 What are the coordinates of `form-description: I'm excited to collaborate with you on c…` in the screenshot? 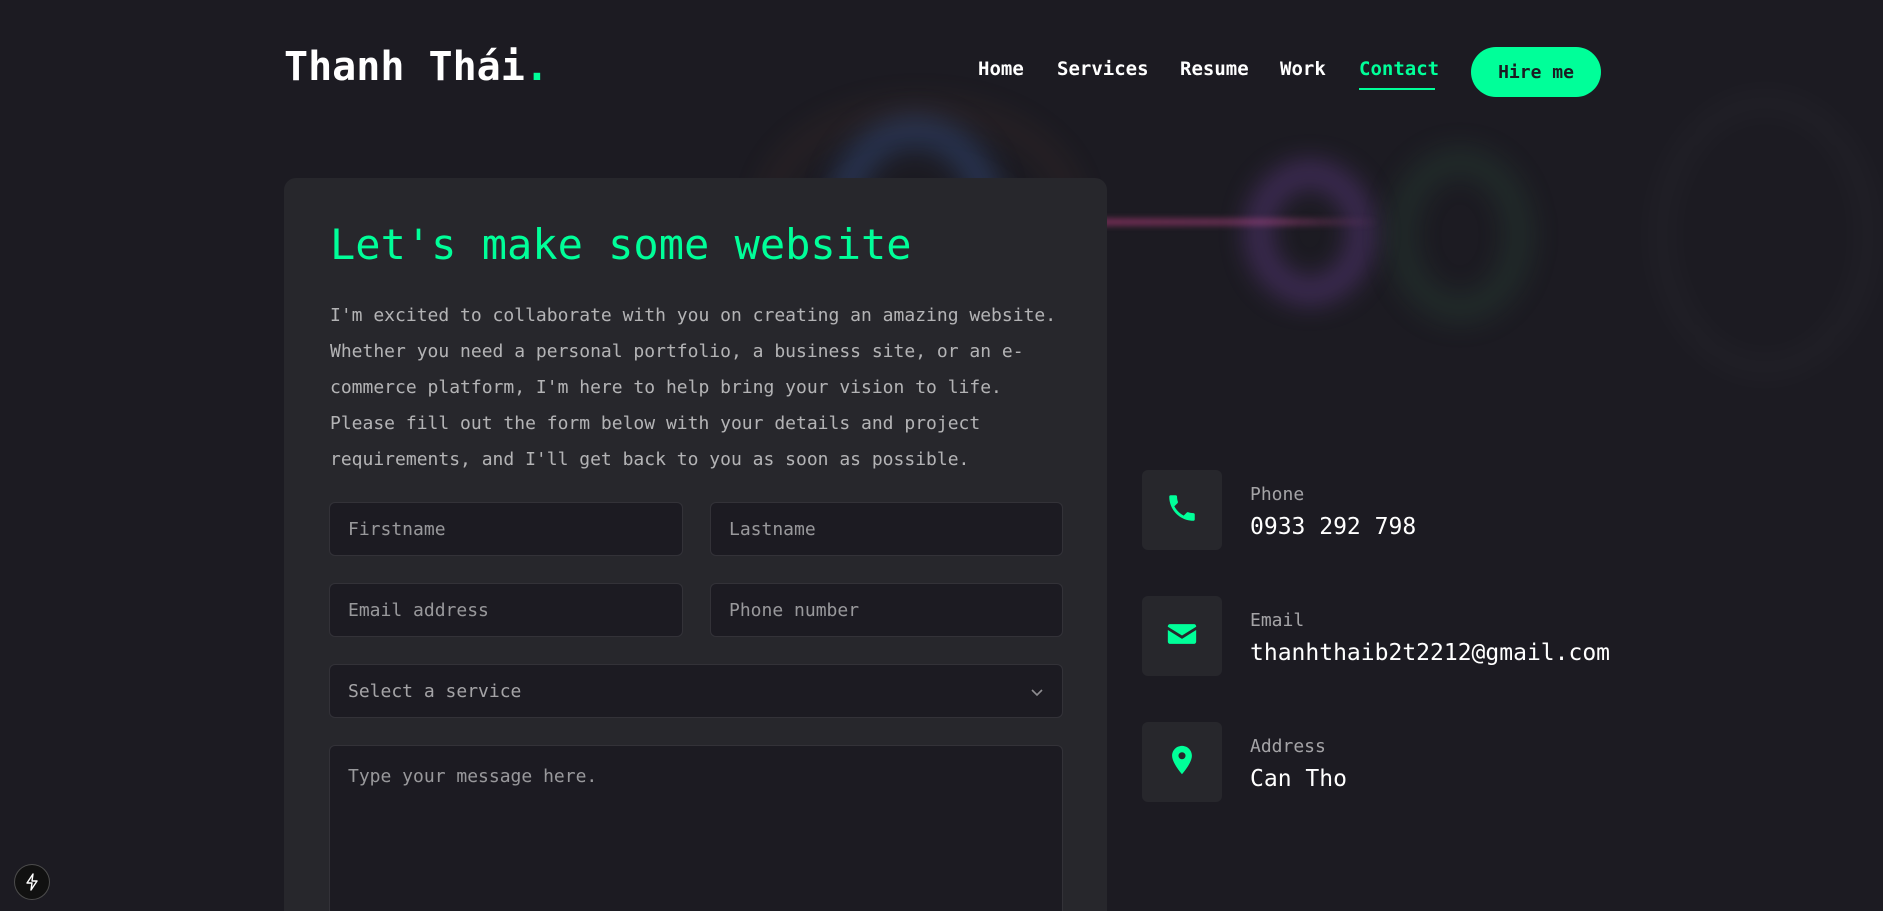 It's located at (693, 387).